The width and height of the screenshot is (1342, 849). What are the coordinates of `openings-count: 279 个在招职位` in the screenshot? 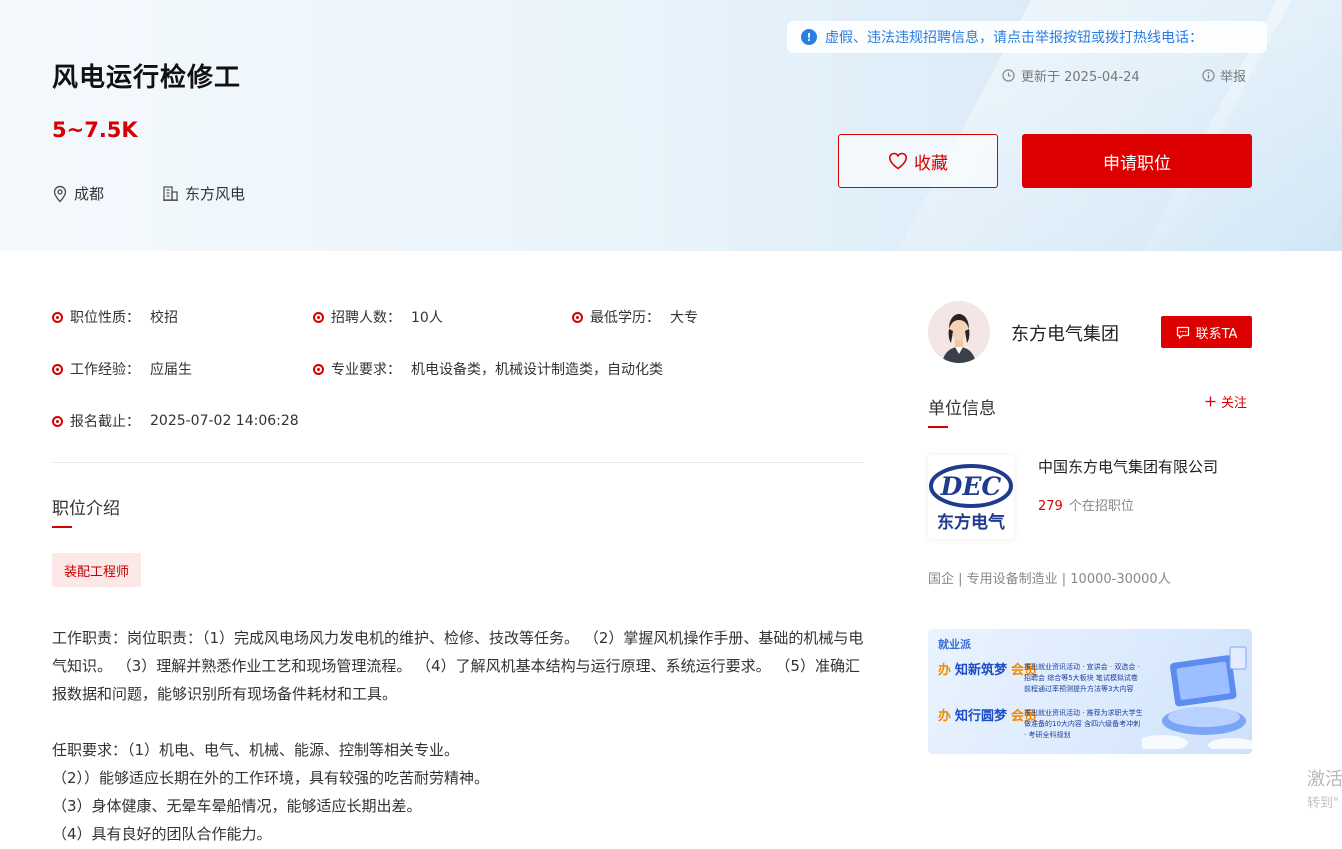 It's located at (1086, 504).